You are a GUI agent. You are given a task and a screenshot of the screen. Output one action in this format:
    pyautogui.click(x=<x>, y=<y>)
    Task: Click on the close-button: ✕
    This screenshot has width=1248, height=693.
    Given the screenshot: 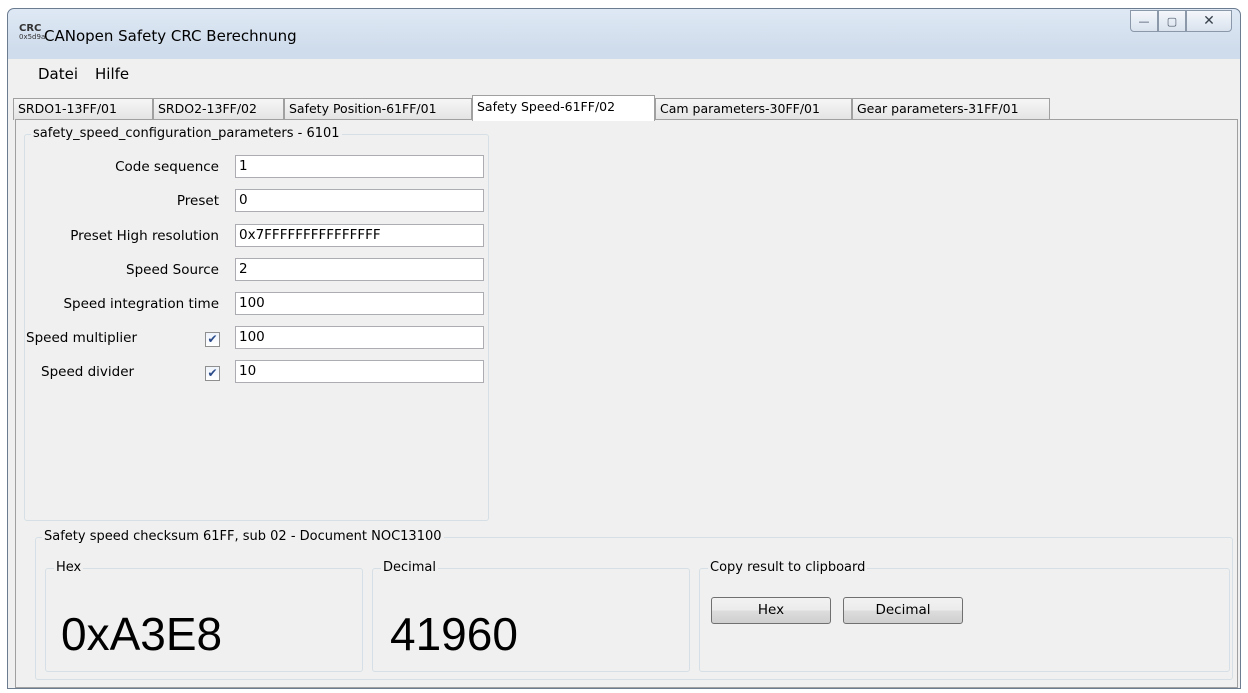 What is the action you would take?
    pyautogui.click(x=1209, y=21)
    